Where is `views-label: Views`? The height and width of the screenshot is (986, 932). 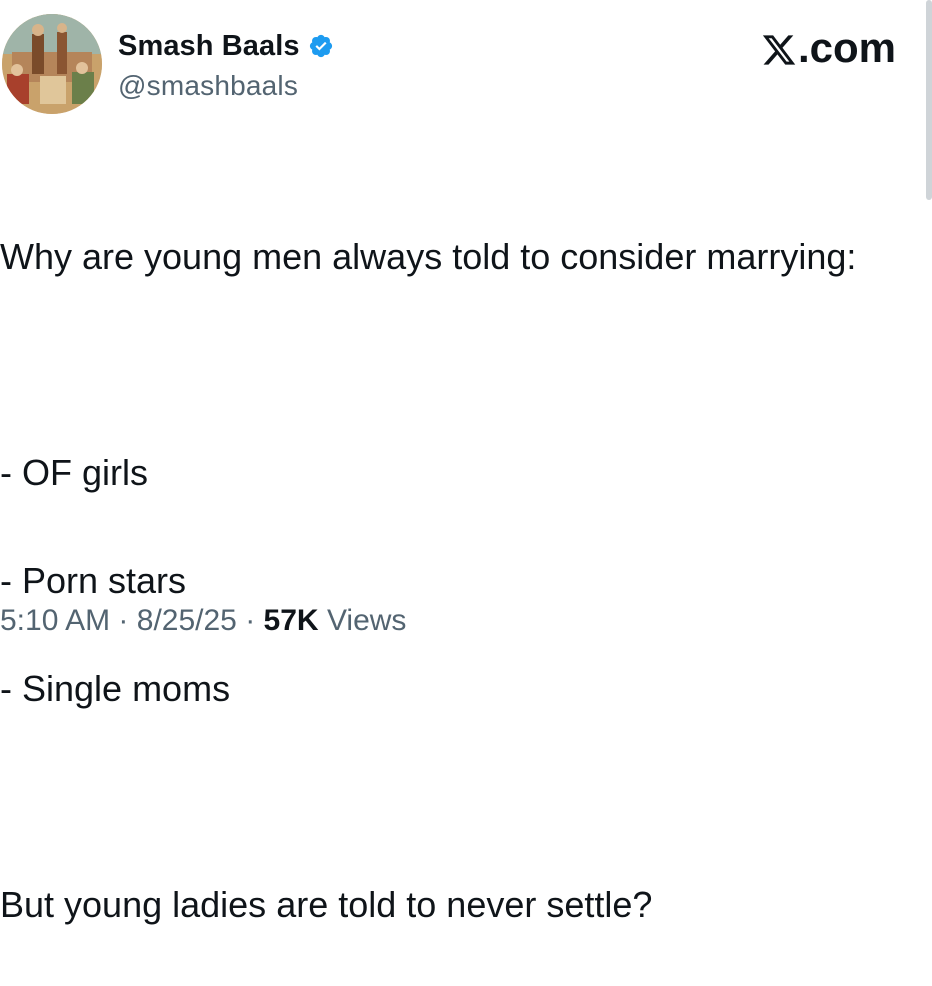
views-label: Views is located at coordinates (366, 620).